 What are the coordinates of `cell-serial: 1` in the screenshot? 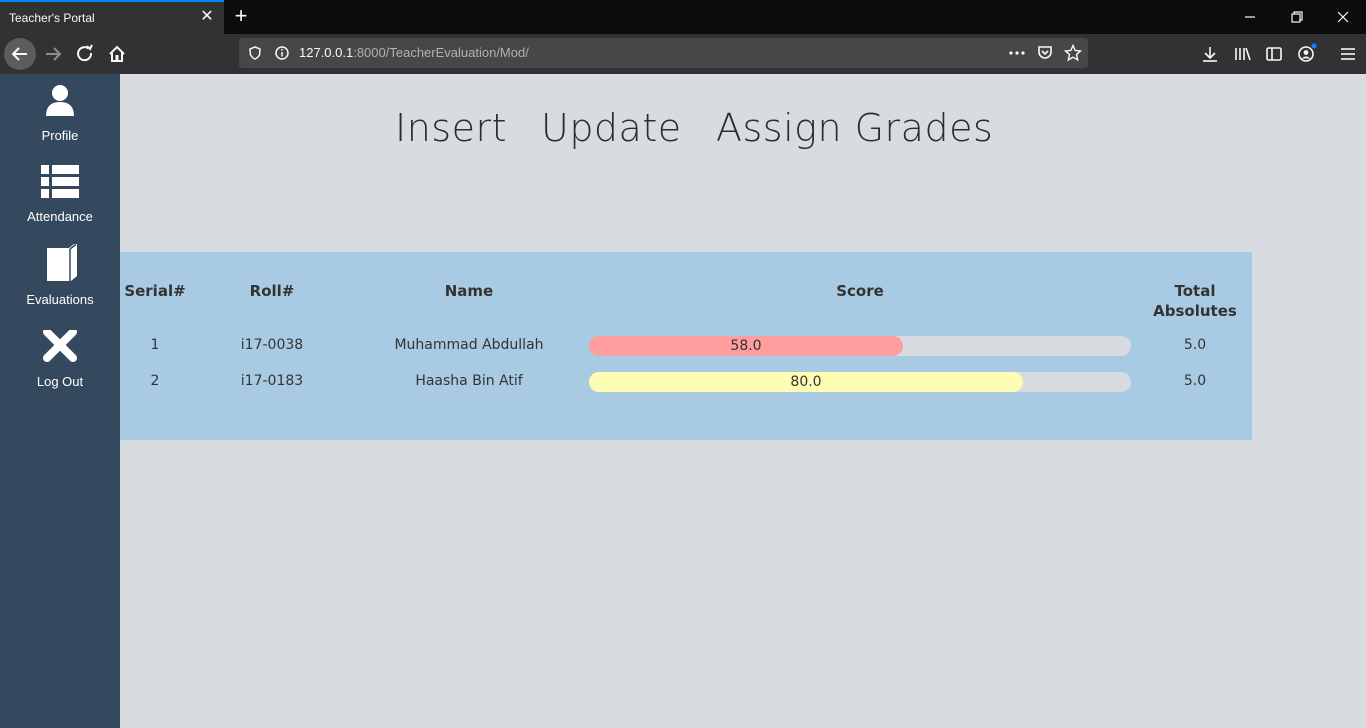 It's located at (155, 345).